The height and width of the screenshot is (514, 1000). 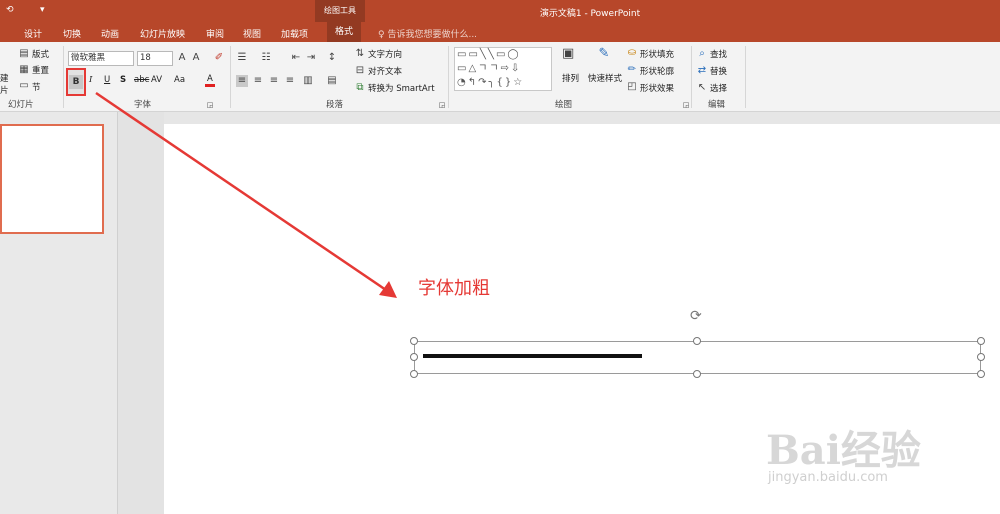 I want to click on rotate-handle-icon: ⟳, so click(x=696, y=316).